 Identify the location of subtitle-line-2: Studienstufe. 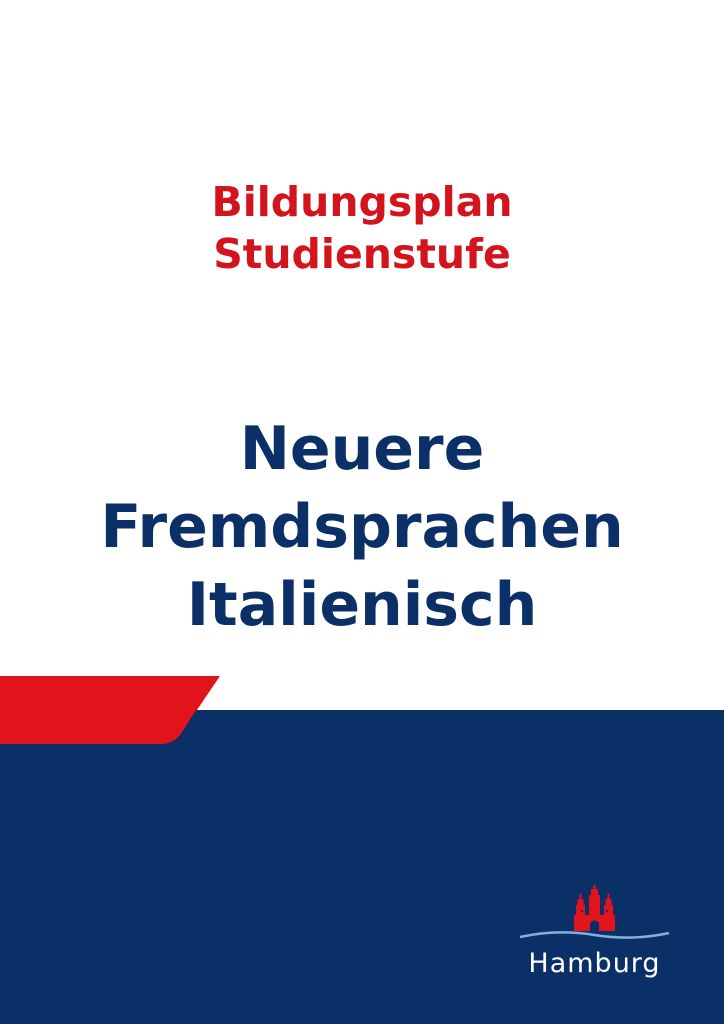
(362, 254).